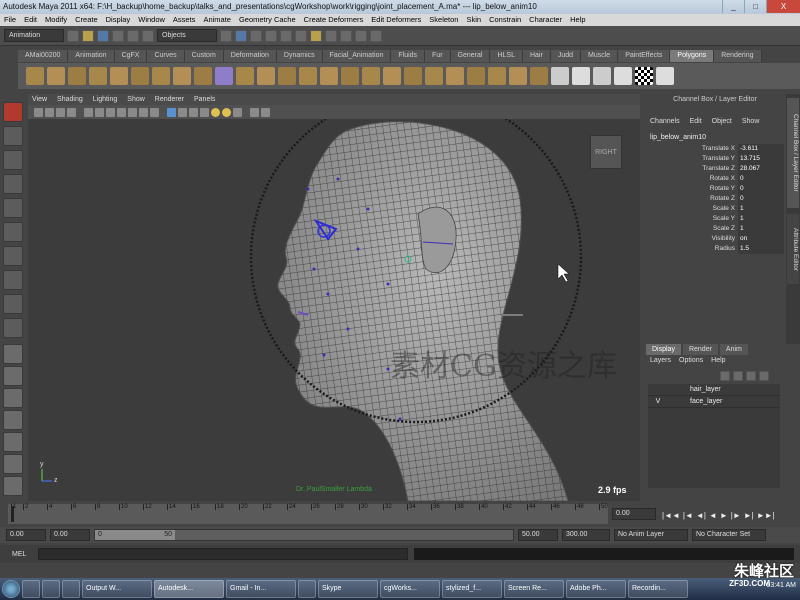 The height and width of the screenshot is (600, 800). What do you see at coordinates (644, 76) in the screenshot?
I see `checker-icon` at bounding box center [644, 76].